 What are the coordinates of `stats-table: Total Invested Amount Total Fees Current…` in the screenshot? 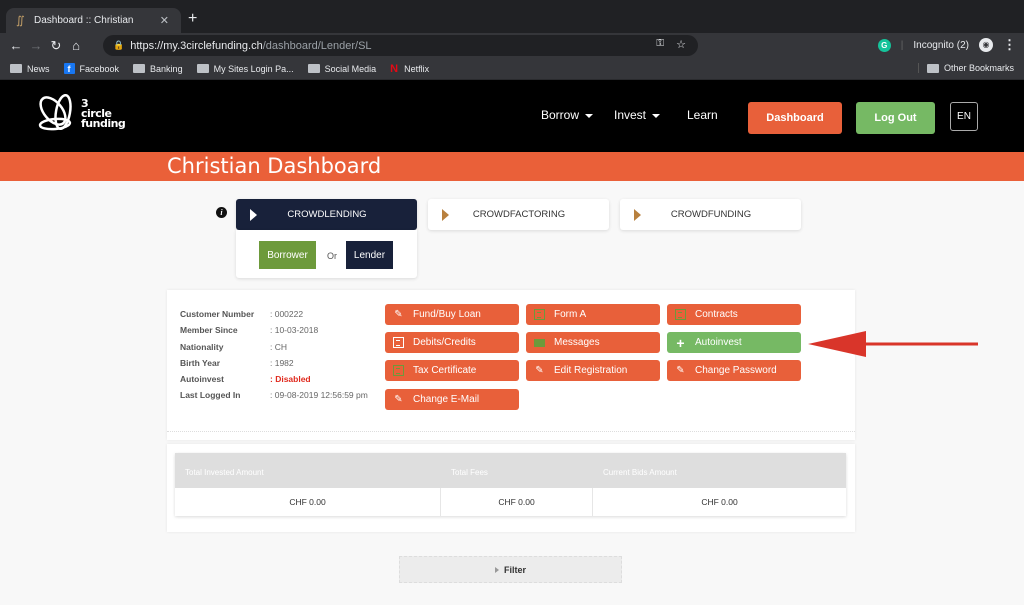 It's located at (510, 484).